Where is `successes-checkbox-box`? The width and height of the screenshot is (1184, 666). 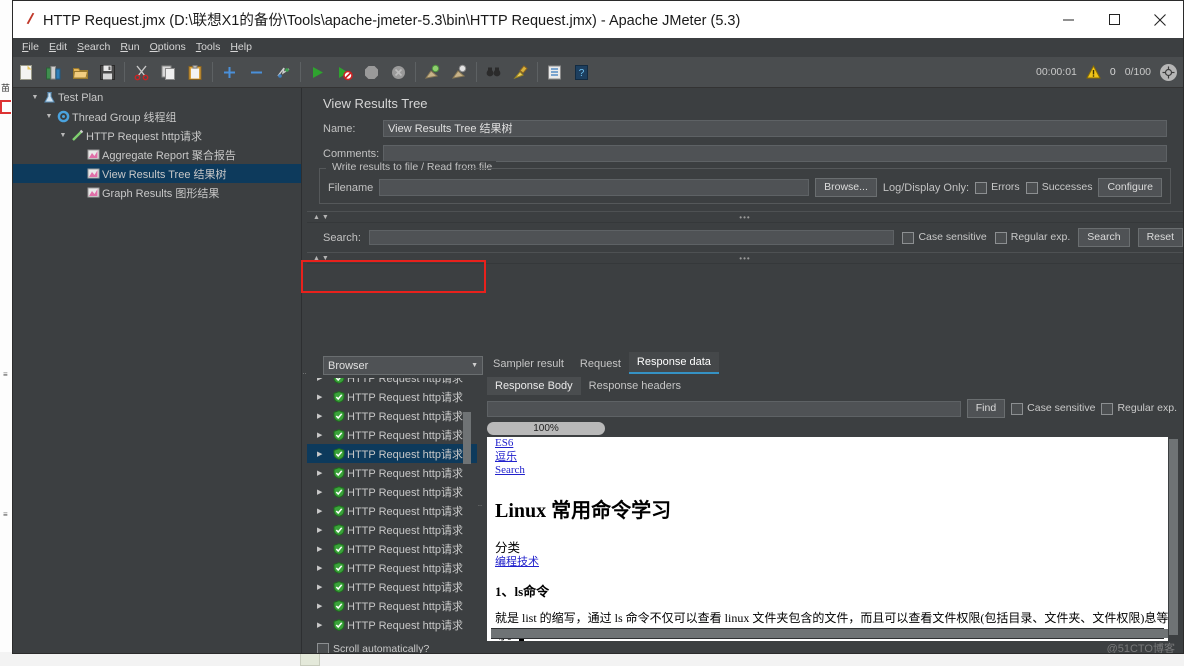 successes-checkbox-box is located at coordinates (1031, 187).